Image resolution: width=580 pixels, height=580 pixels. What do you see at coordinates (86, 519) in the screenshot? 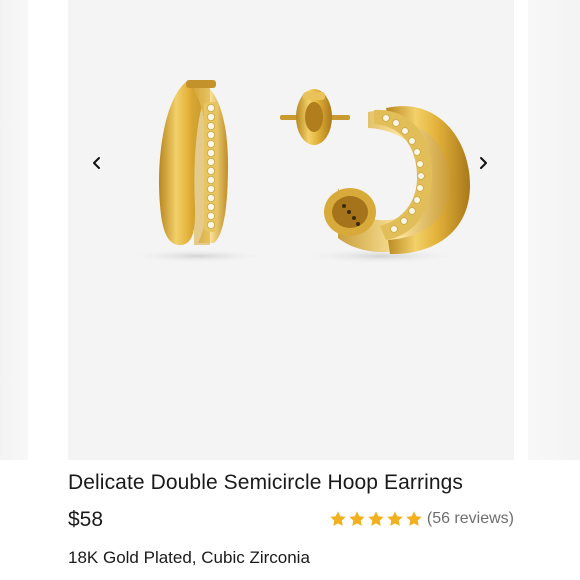
I see `product-price: $58` at bounding box center [86, 519].